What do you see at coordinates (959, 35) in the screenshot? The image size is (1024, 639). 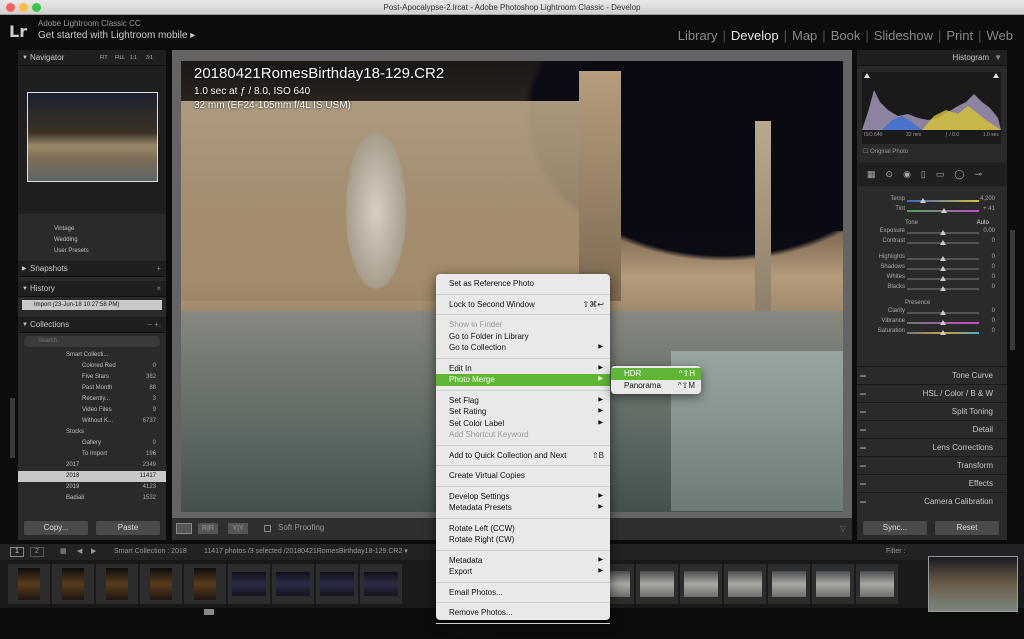 I see `module-print: Print` at bounding box center [959, 35].